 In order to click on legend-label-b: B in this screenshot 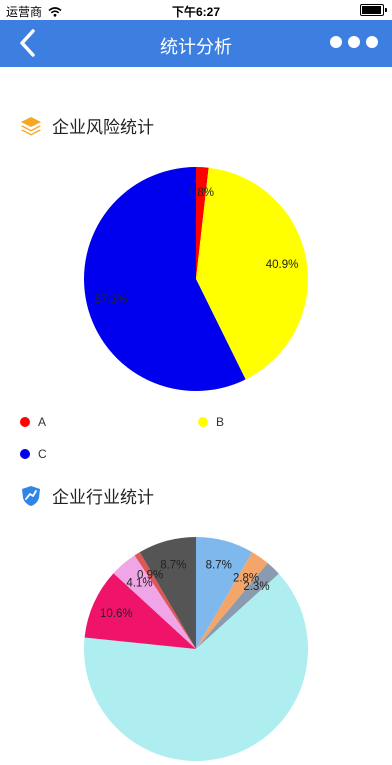, I will do `click(220, 422)`.